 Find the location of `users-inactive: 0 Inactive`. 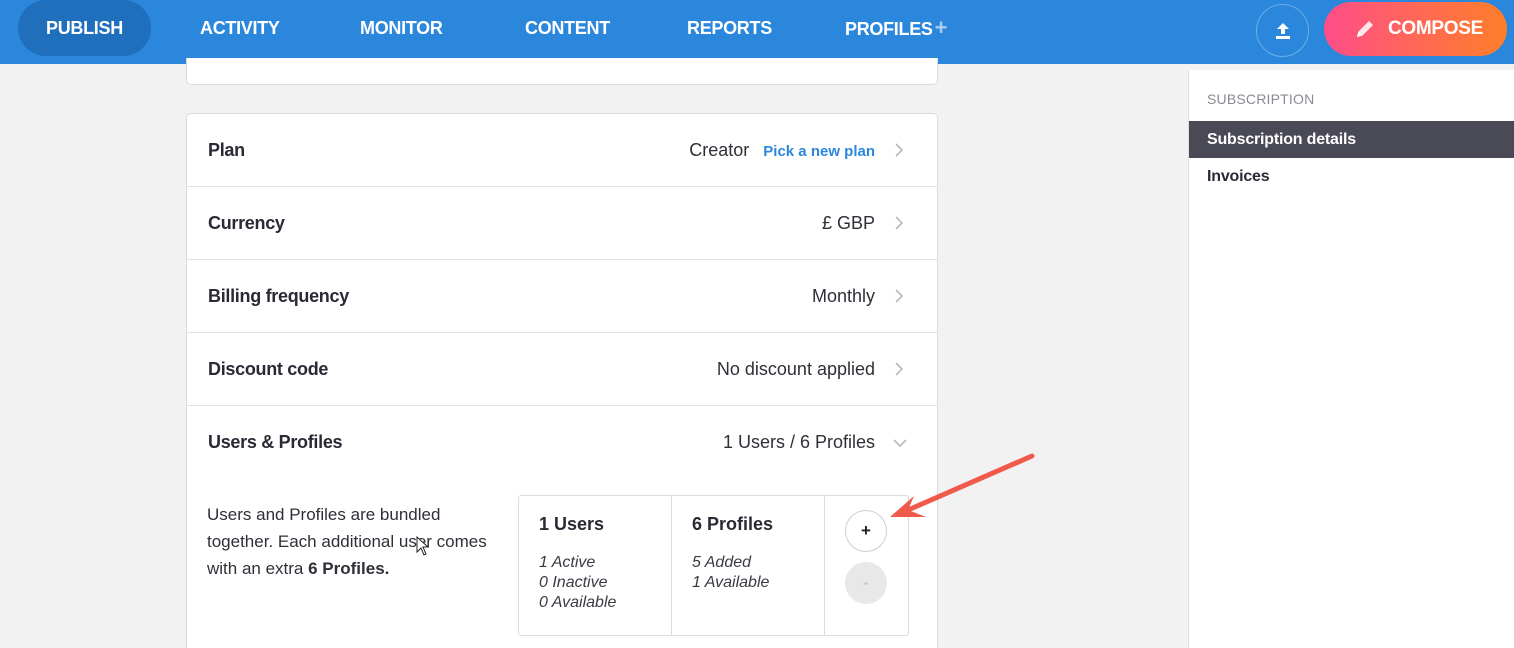

users-inactive: 0 Inactive is located at coordinates (573, 582).